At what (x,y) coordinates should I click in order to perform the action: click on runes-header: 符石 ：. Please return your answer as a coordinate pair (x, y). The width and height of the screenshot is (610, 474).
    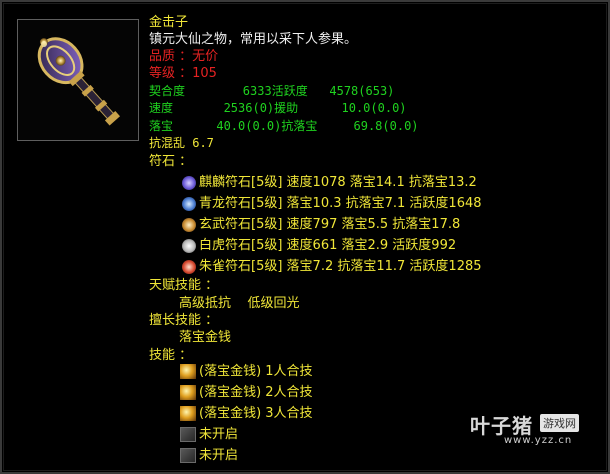
    Looking at the image, I should click on (171, 161).